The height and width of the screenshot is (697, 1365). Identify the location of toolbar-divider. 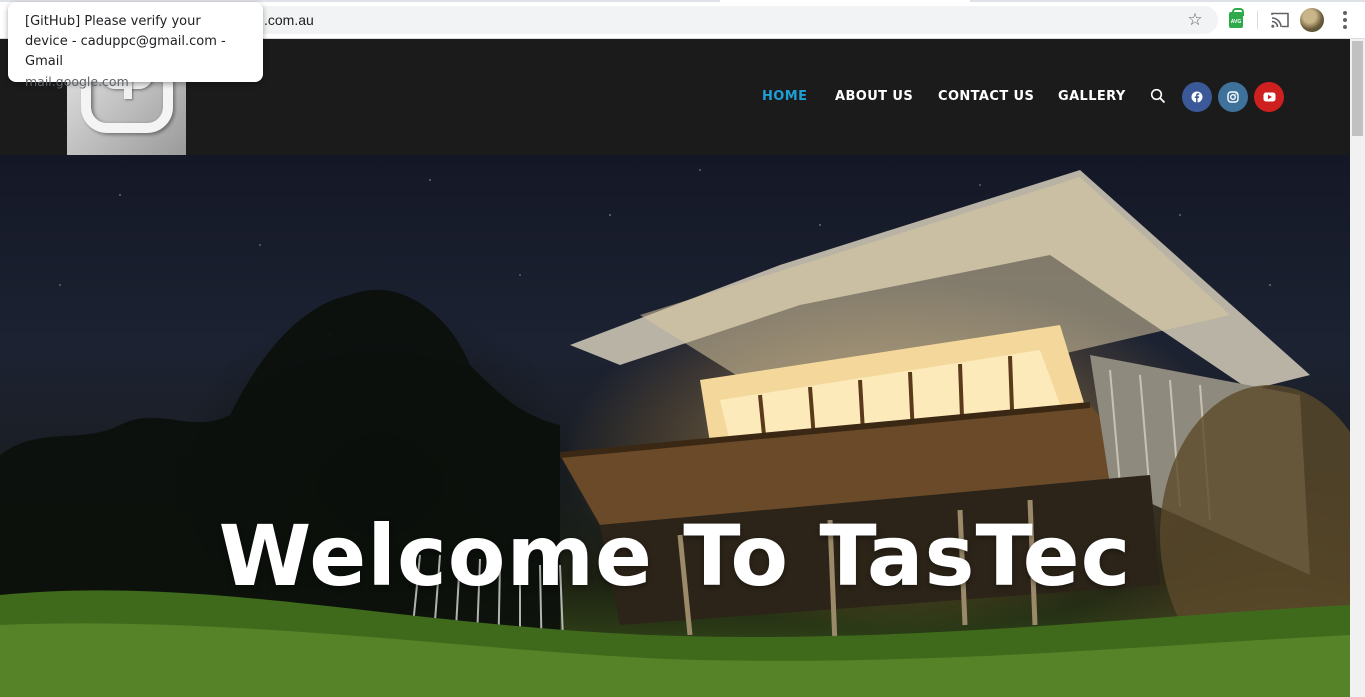
(1257, 20).